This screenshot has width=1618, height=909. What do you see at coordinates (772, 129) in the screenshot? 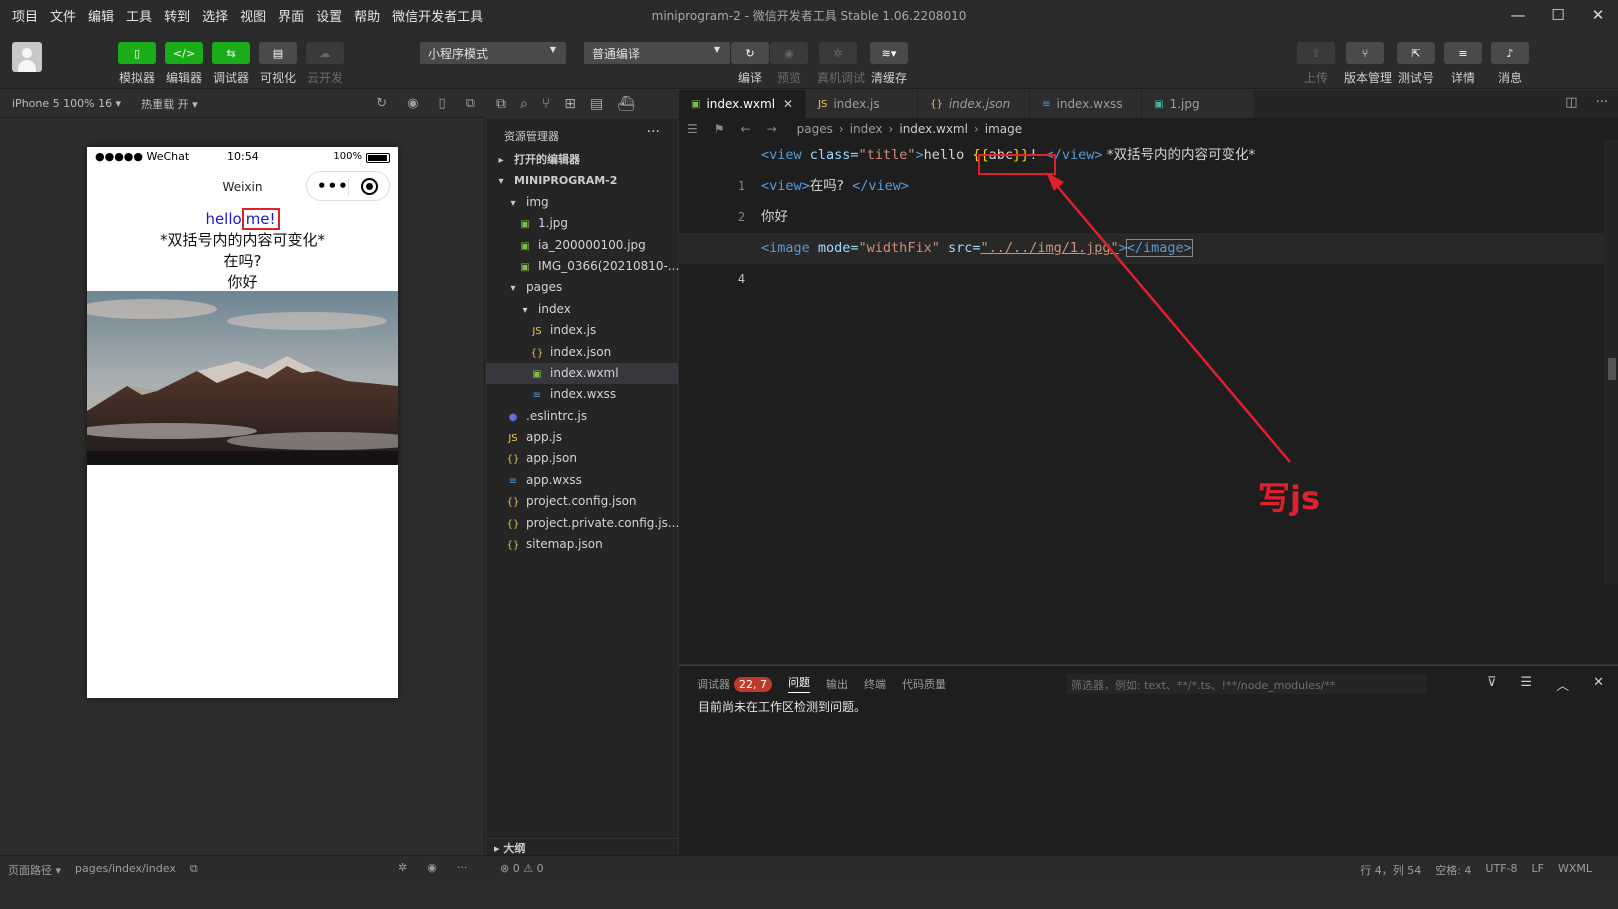
I see `forward-arrow-icon: →` at bounding box center [772, 129].